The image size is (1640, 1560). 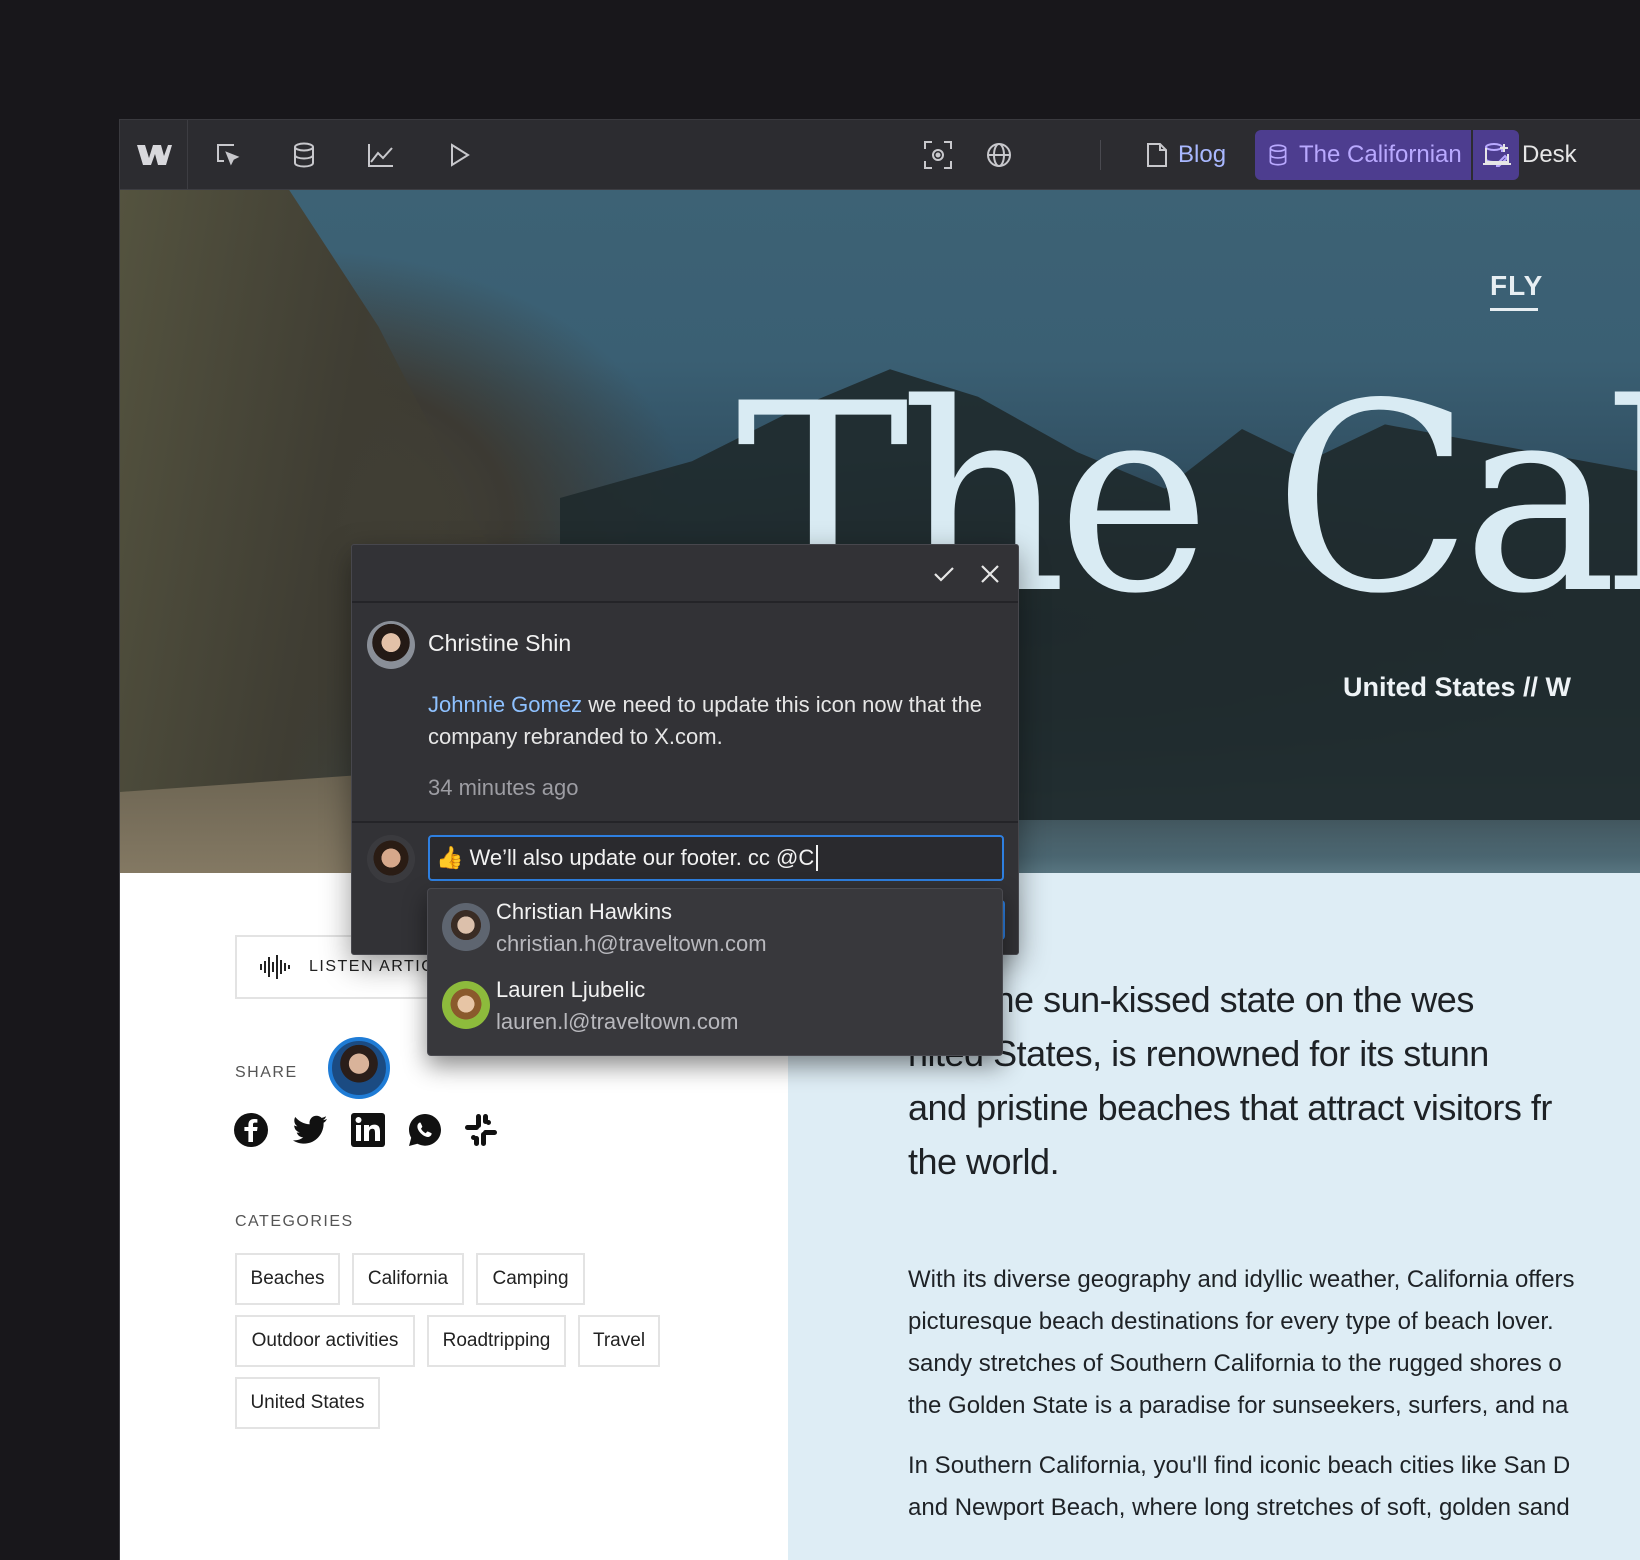 What do you see at coordinates (459, 155) in the screenshot?
I see `preview-icon` at bounding box center [459, 155].